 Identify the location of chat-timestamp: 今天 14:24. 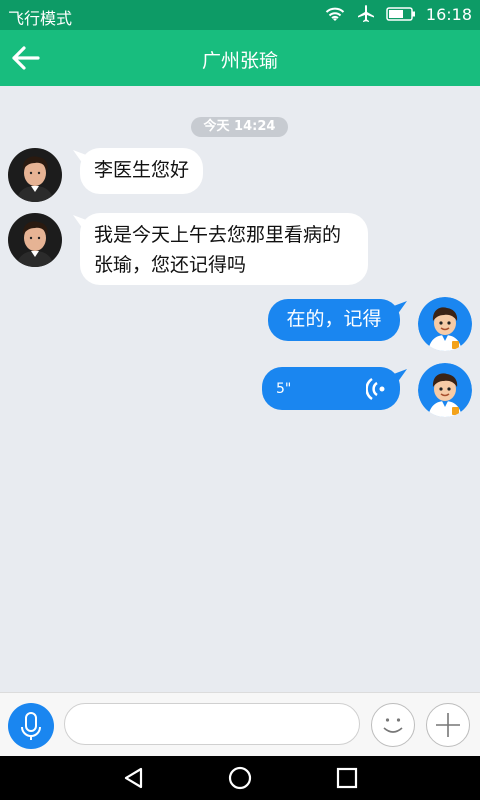
(239, 127).